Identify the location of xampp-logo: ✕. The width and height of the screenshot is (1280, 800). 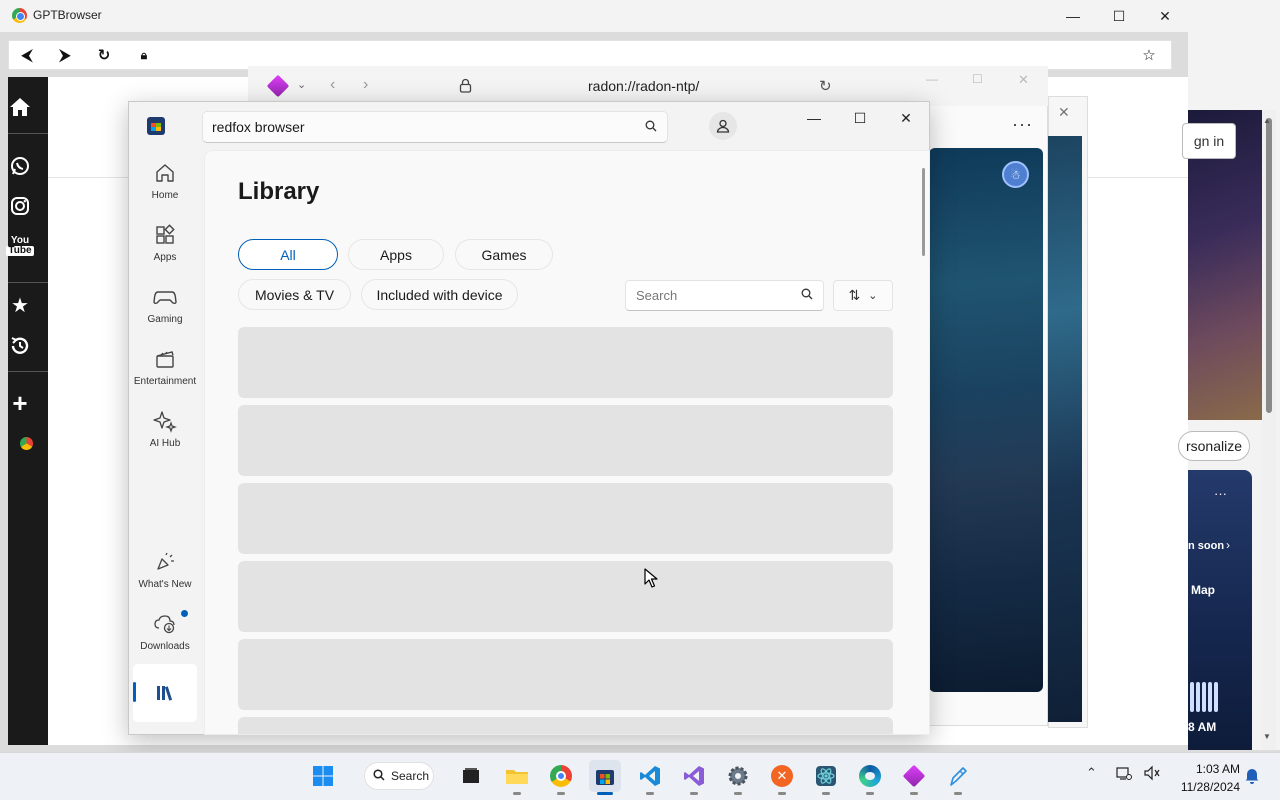
(782, 776).